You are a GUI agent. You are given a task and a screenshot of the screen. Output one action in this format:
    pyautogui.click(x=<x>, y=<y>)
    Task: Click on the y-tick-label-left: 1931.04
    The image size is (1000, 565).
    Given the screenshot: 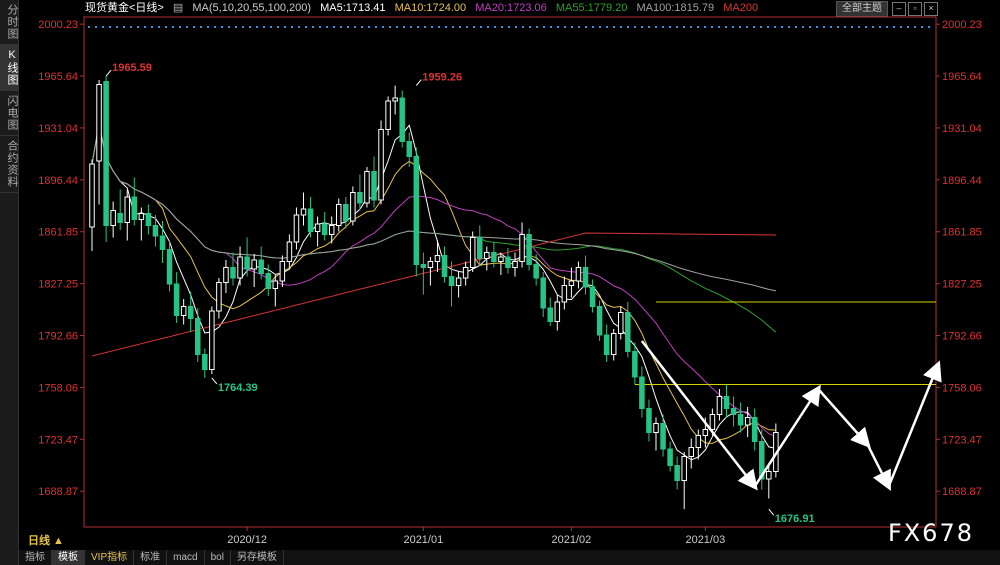 What is the action you would take?
    pyautogui.click(x=58, y=129)
    